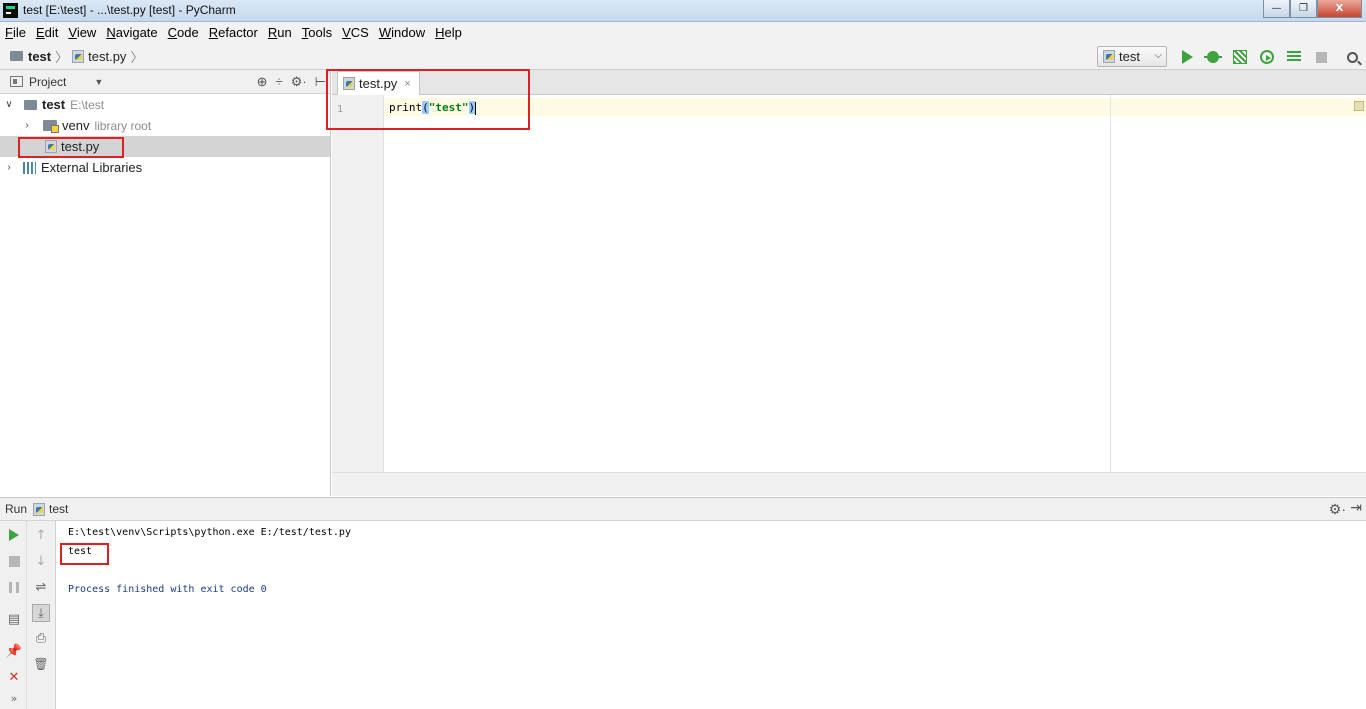 The height and width of the screenshot is (709, 1366). Describe the element at coordinates (280, 32) in the screenshot. I see `menu-run: Run` at that location.